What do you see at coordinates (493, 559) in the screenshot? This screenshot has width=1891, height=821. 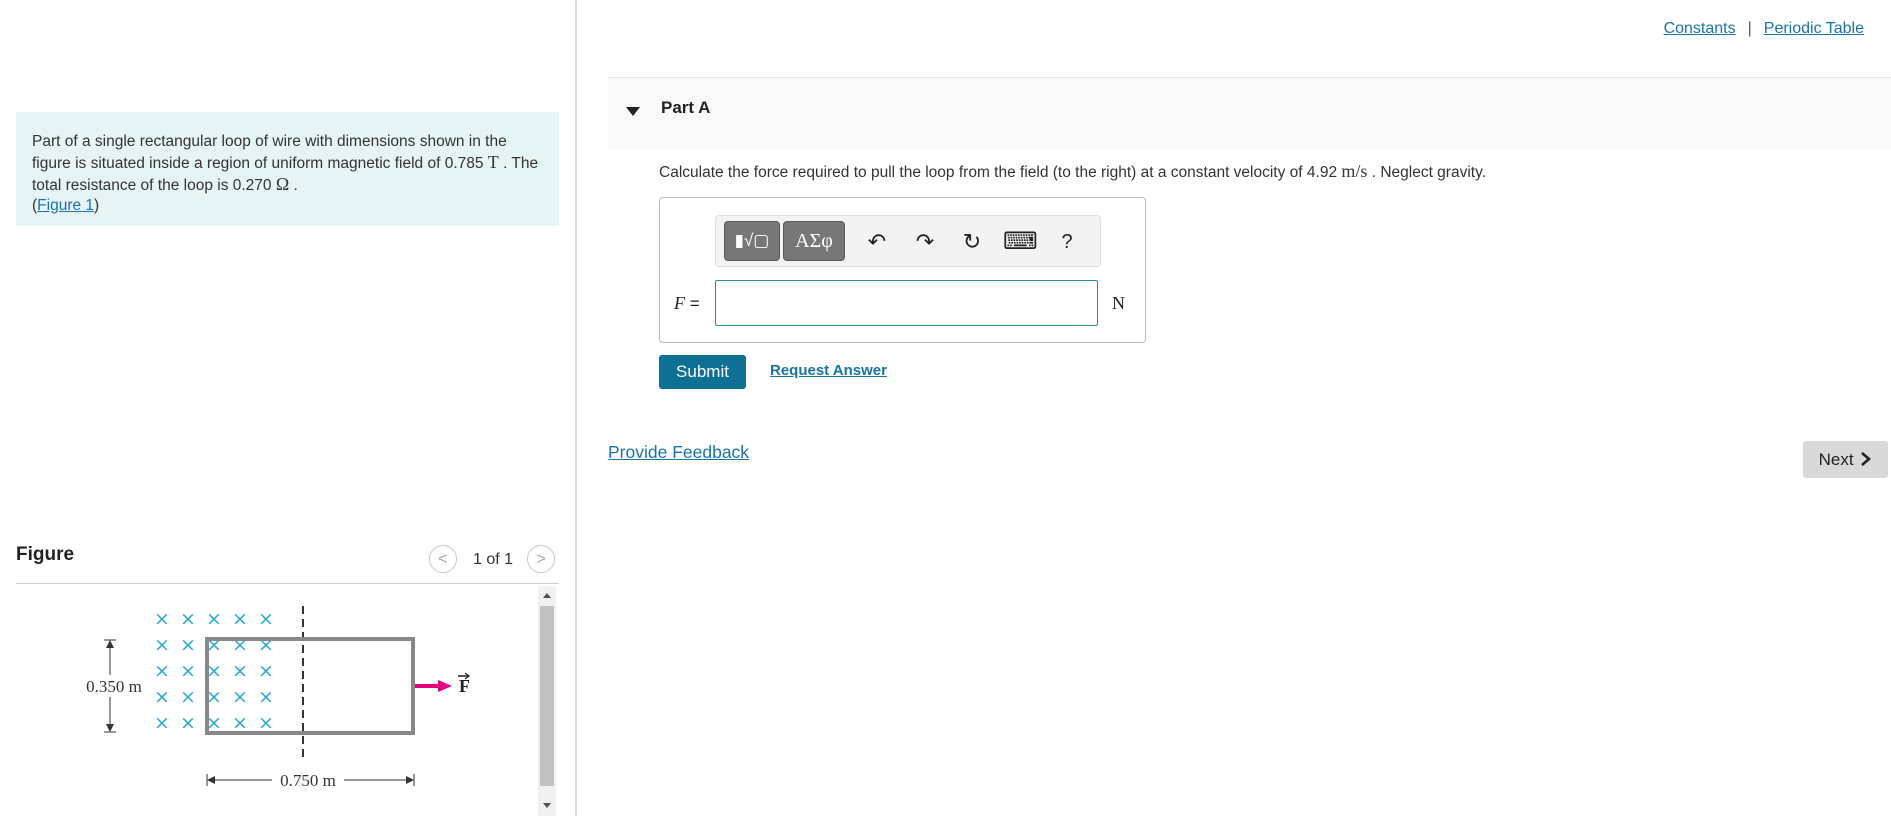 I see `figure-pager: 1 of 1` at bounding box center [493, 559].